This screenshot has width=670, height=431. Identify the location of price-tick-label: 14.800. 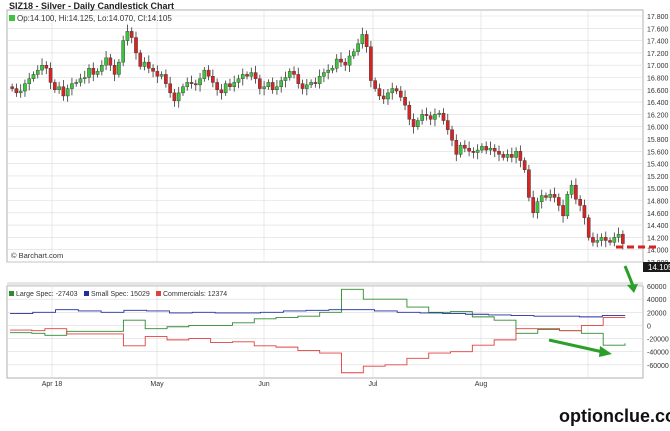
(658, 202).